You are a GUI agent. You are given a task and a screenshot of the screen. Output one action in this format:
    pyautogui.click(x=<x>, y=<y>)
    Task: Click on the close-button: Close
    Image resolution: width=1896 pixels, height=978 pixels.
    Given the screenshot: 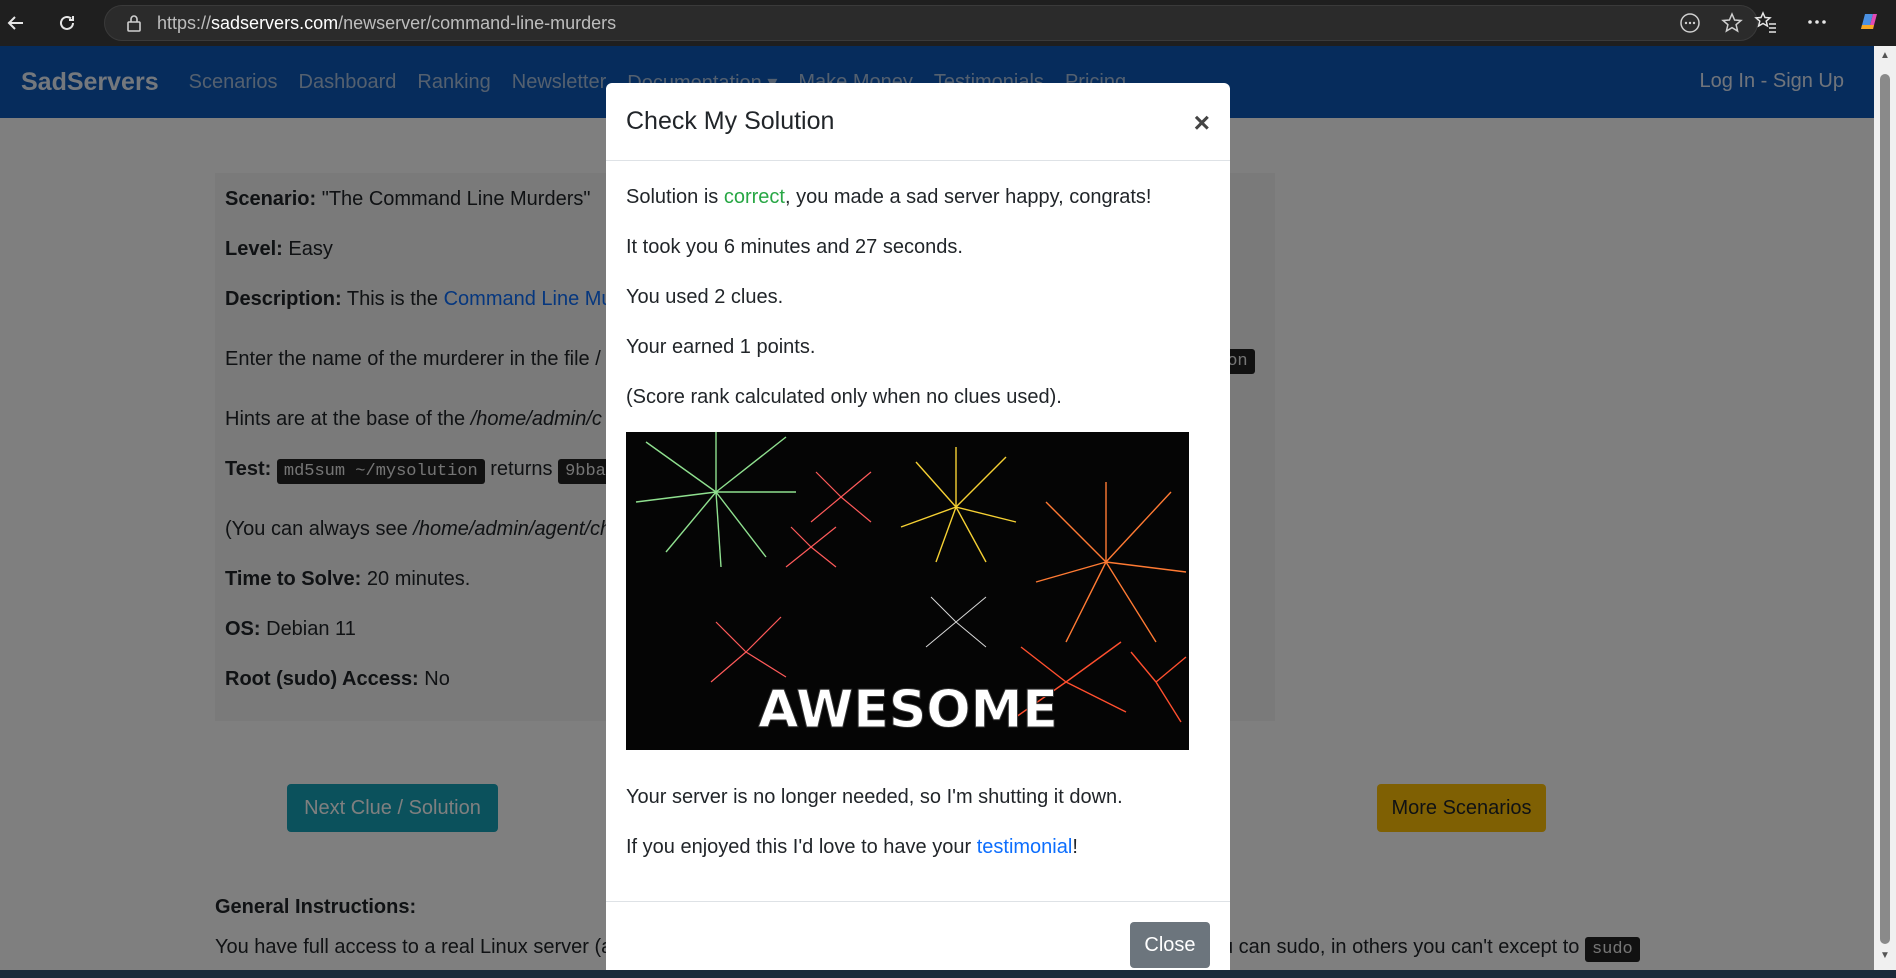 What is the action you would take?
    pyautogui.click(x=1170, y=945)
    